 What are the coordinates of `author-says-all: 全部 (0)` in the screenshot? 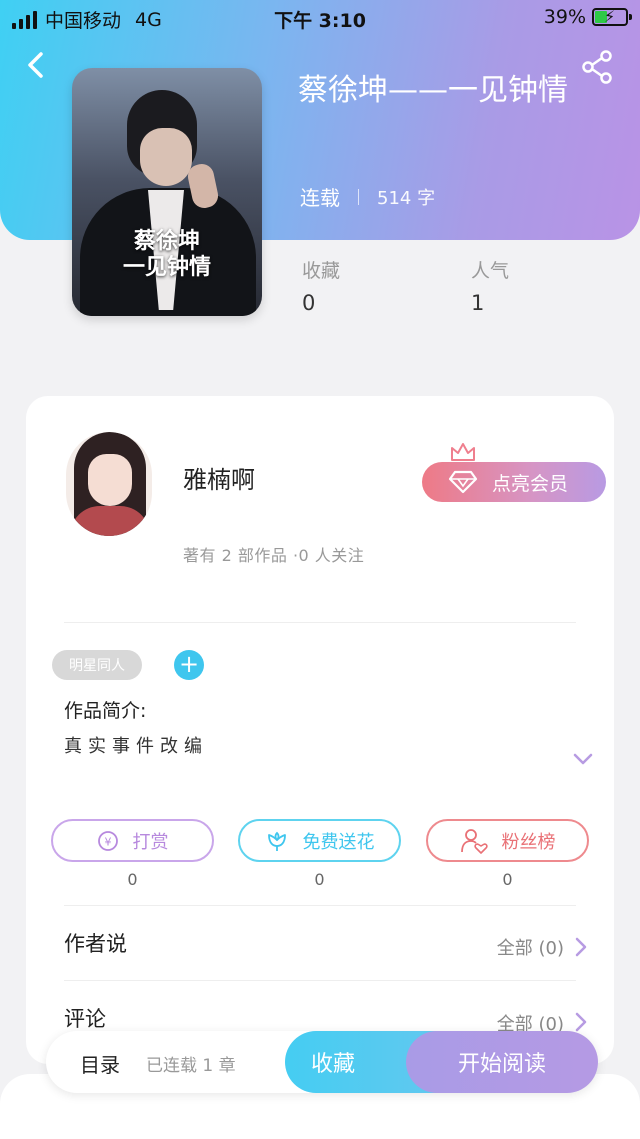 It's located at (530, 947).